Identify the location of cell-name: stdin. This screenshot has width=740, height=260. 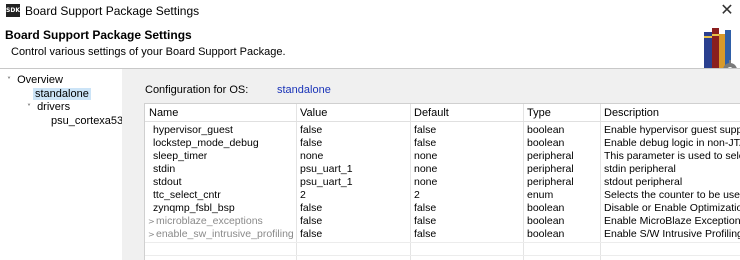
(164, 169).